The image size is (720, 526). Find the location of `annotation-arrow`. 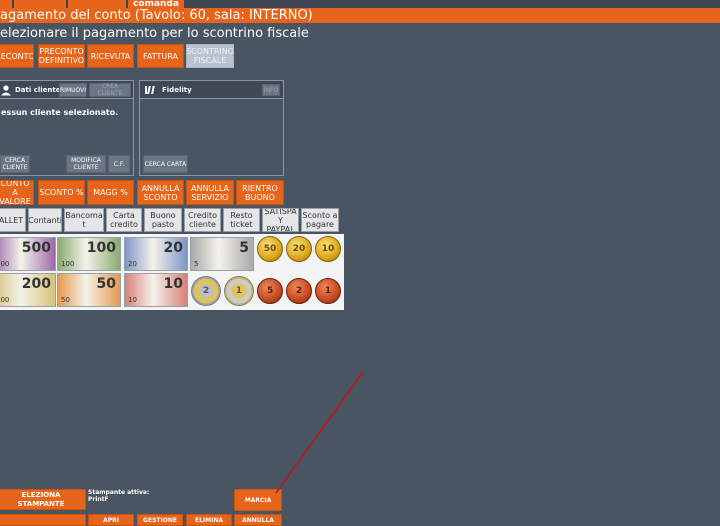

annotation-arrow is located at coordinates (319, 432).